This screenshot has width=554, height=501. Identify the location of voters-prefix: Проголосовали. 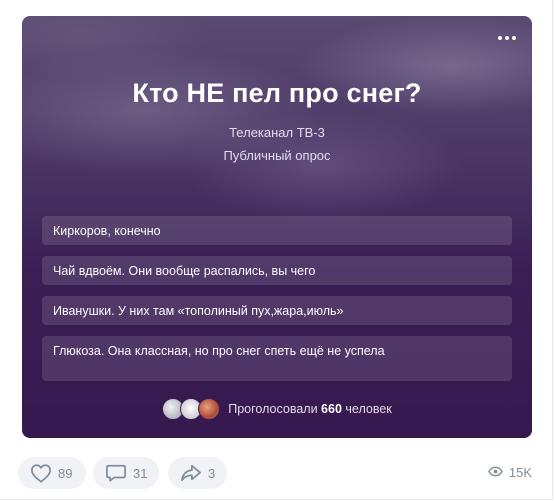
(273, 409).